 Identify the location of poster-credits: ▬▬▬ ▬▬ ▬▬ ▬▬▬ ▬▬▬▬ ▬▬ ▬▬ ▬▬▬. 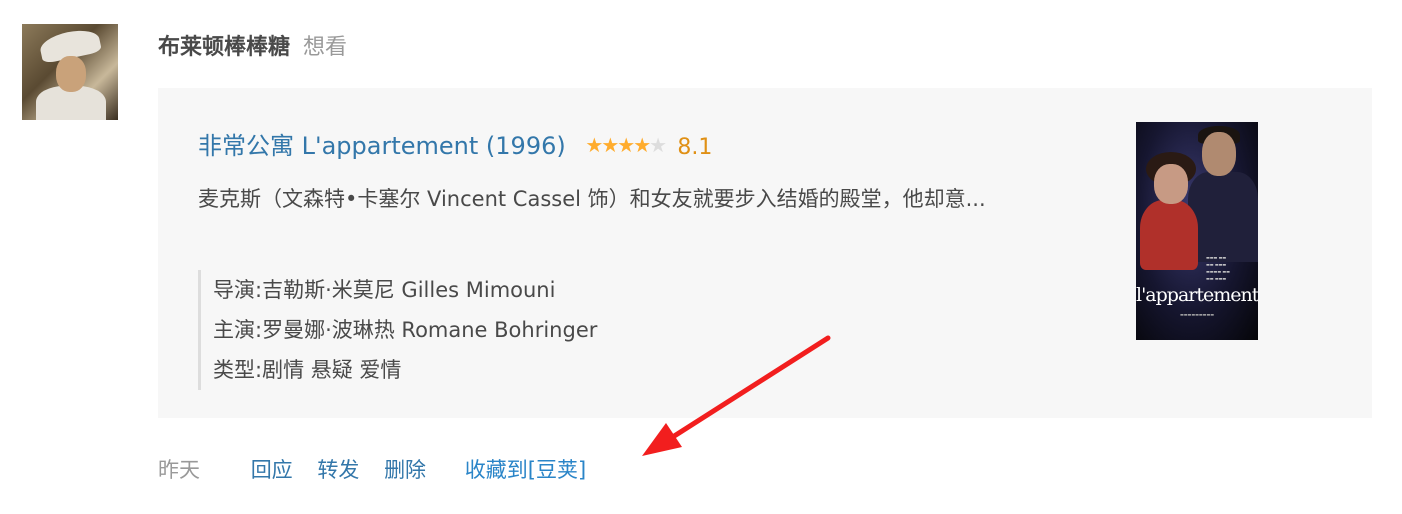
(1218, 268).